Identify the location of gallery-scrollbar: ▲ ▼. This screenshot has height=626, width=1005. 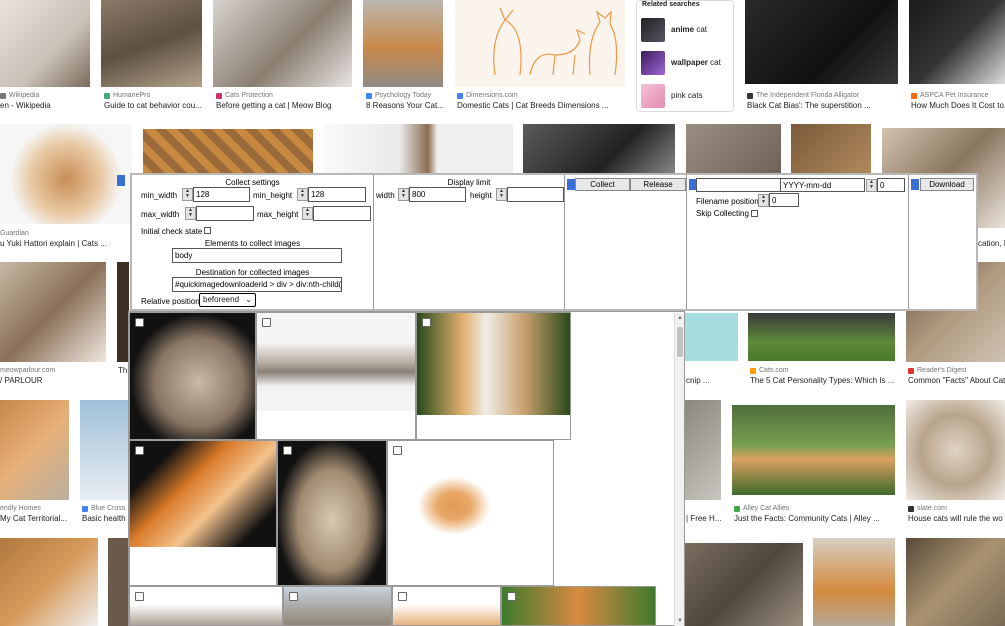
(679, 469).